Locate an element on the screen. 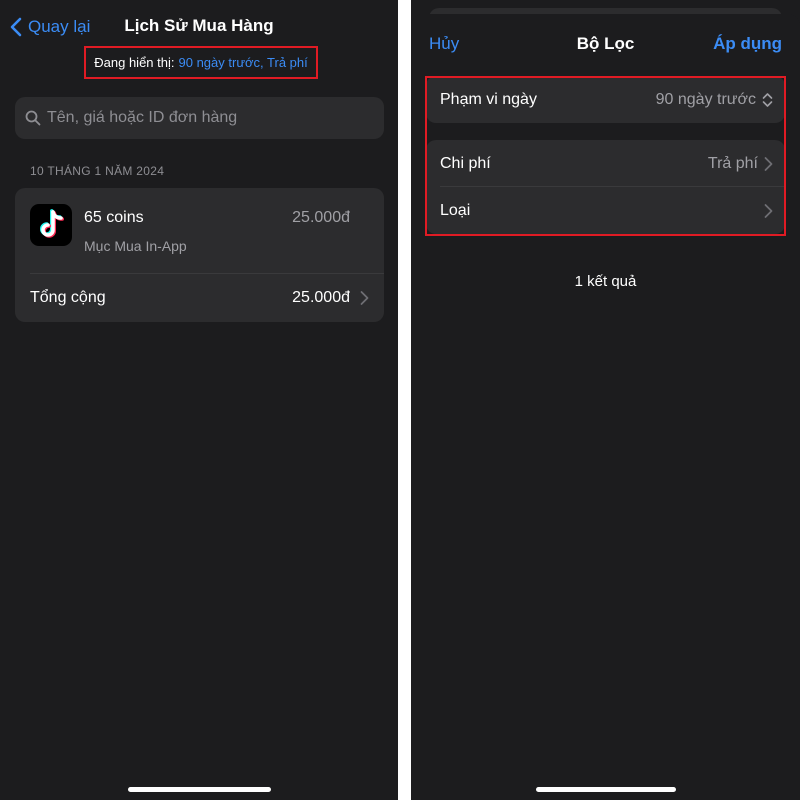  filter-summary-value: 90 ngày trước, Trả phí is located at coordinates (243, 62).